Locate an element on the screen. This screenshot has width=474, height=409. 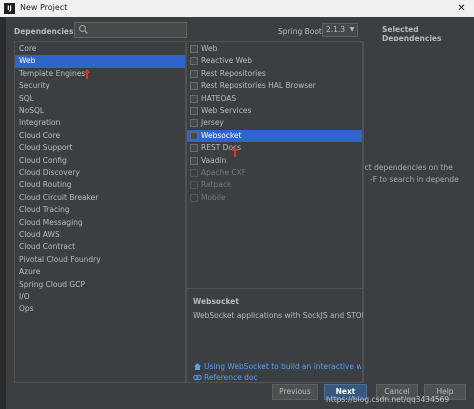
dependency-item: HATEOAS is located at coordinates (274, 99).